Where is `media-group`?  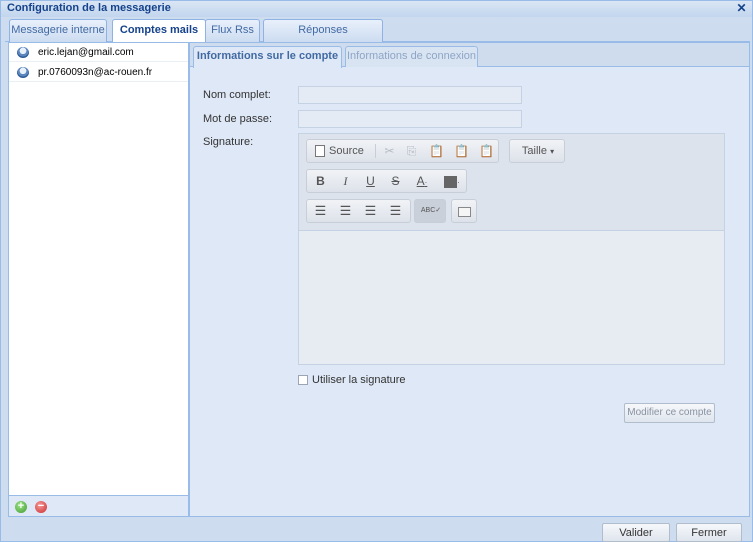
media-group is located at coordinates (464, 211).